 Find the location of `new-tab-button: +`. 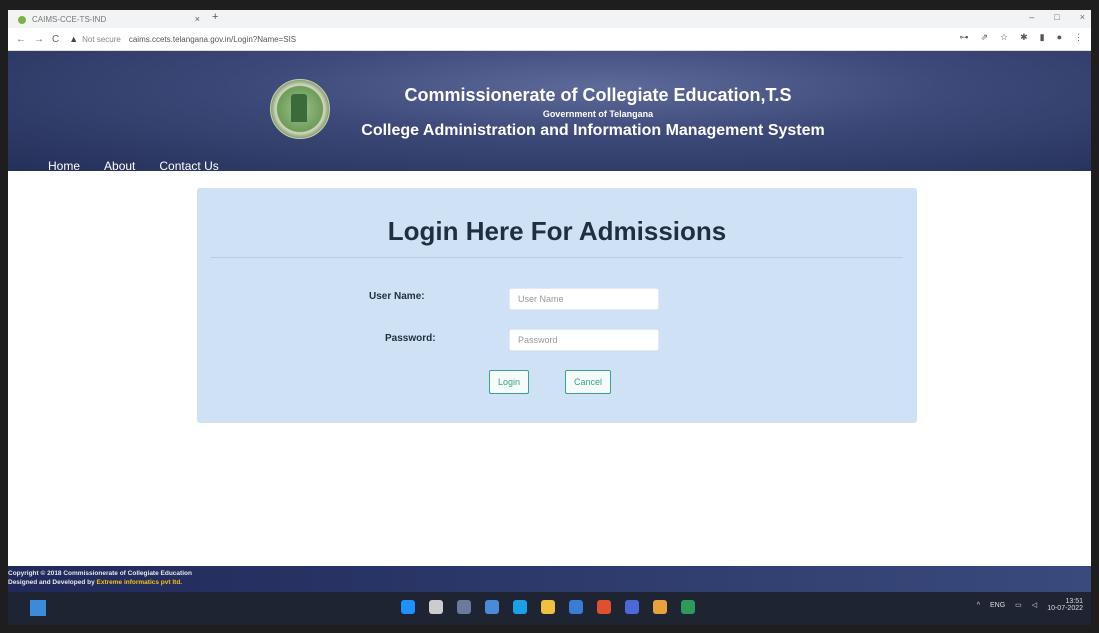

new-tab-button: + is located at coordinates (215, 17).